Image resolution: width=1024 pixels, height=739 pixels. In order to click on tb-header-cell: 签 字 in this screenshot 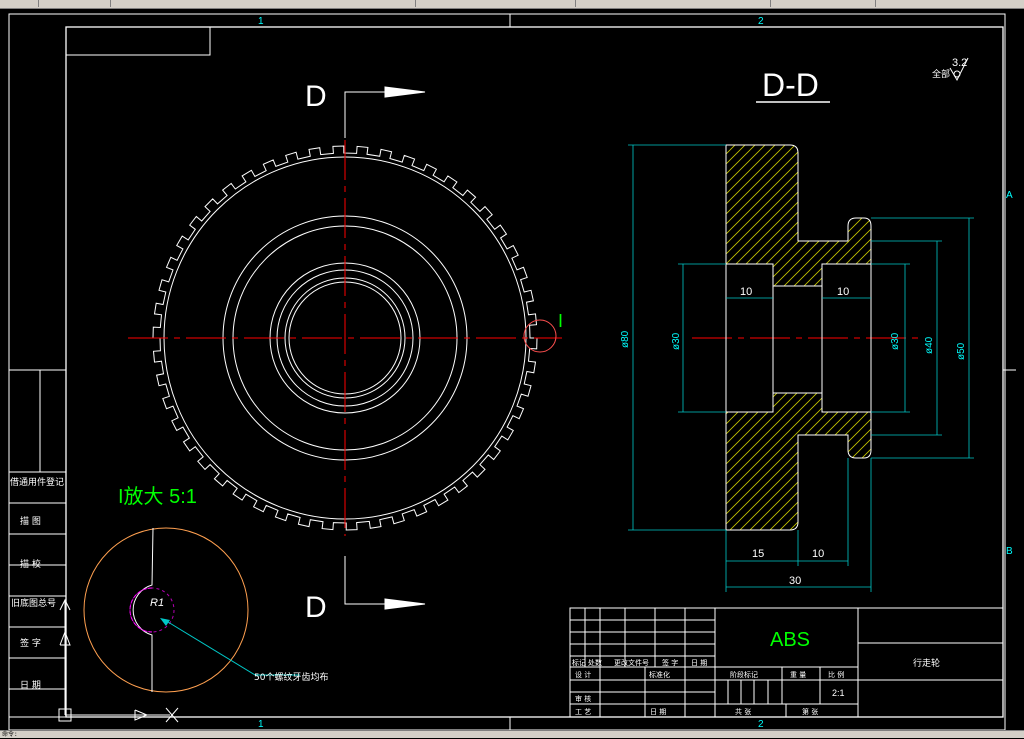, I will do `click(670, 662)`.